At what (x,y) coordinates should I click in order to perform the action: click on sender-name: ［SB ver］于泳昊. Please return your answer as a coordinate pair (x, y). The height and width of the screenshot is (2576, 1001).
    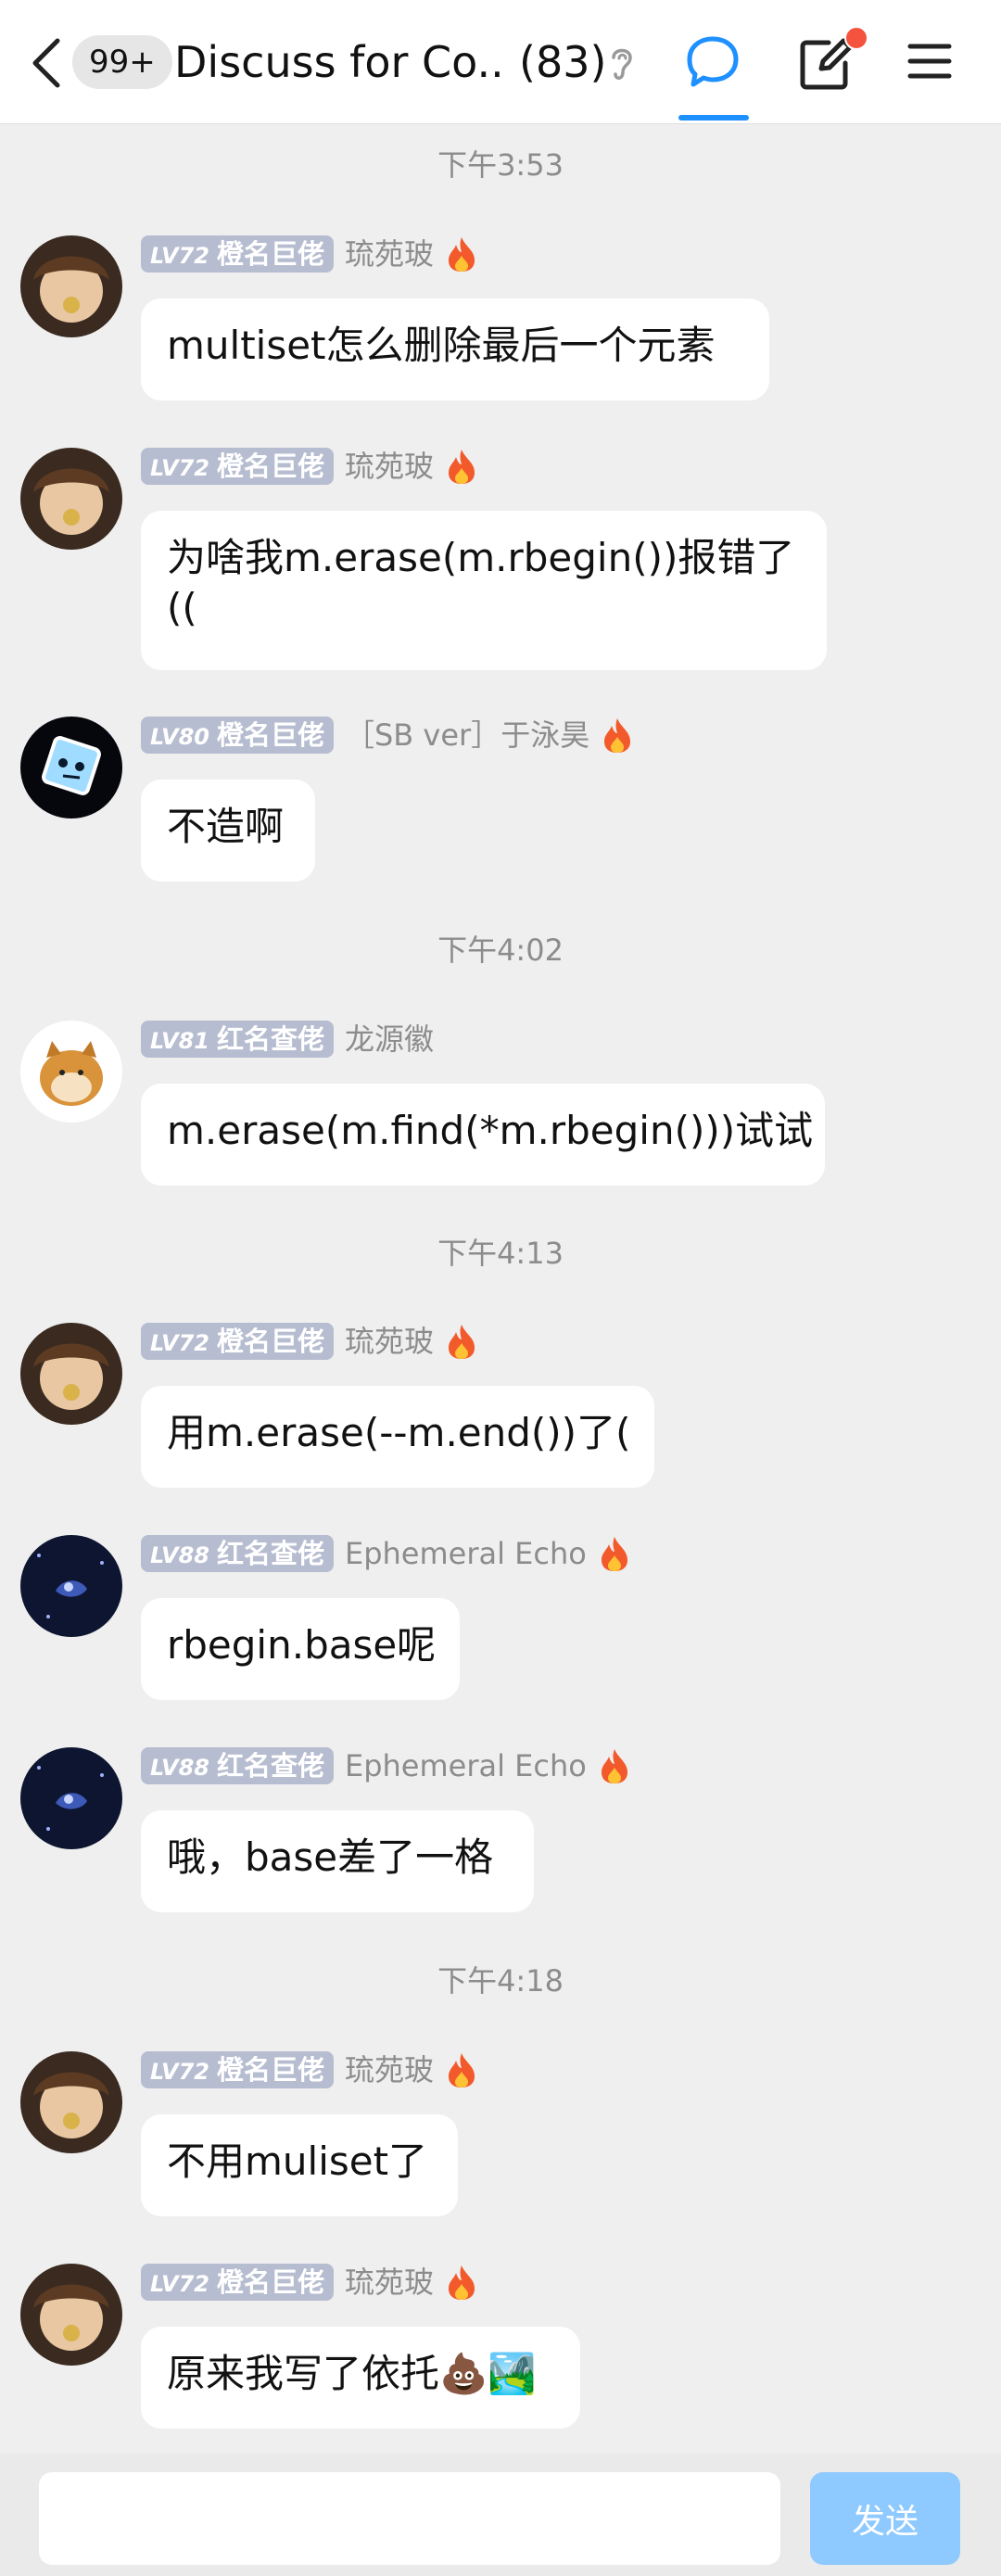
    Looking at the image, I should click on (467, 735).